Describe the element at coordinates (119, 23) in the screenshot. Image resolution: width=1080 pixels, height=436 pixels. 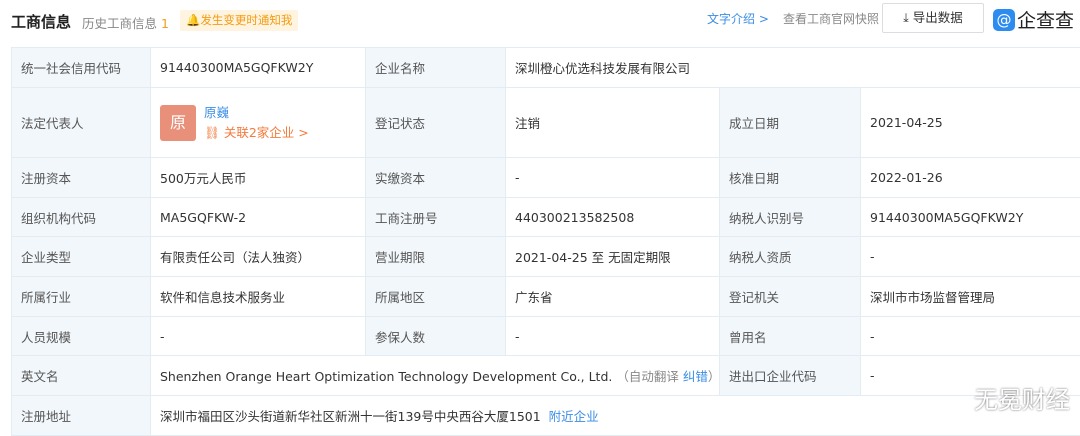
I see `history-label: 历史工商信息` at that location.